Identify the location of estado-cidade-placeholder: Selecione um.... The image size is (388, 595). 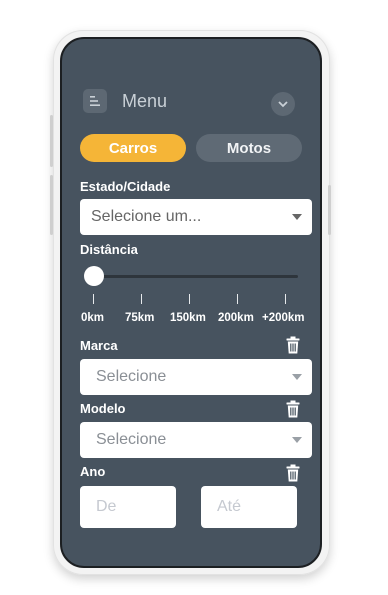
(146, 216).